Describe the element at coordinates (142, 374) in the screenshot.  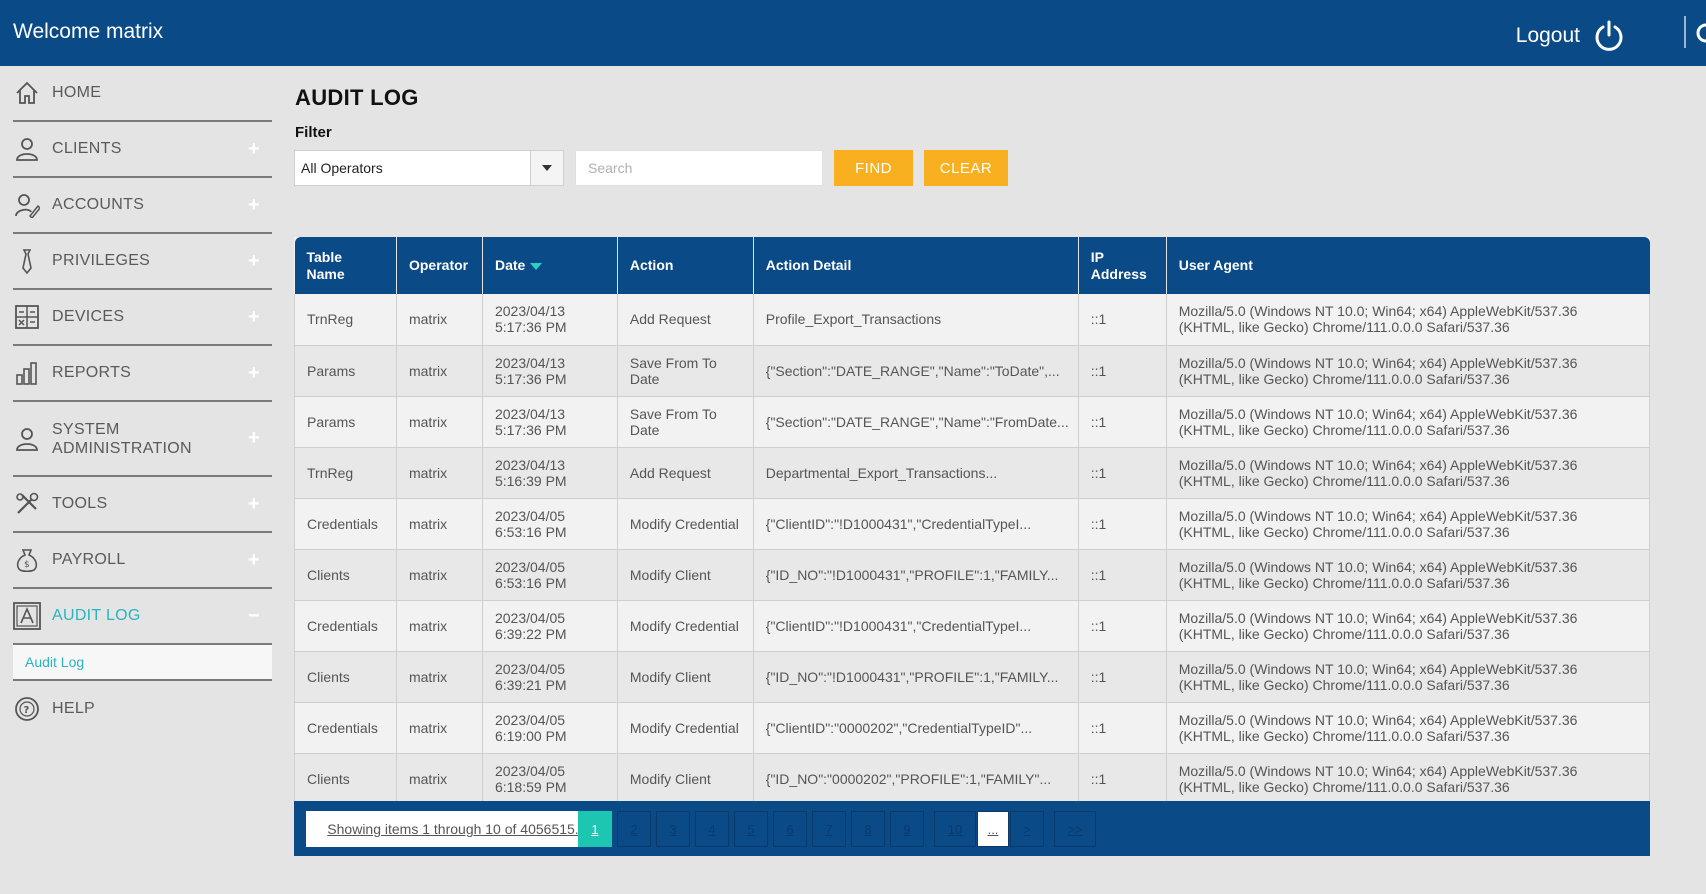
I see `sidebar-item-reports: REPORTS +` at that location.